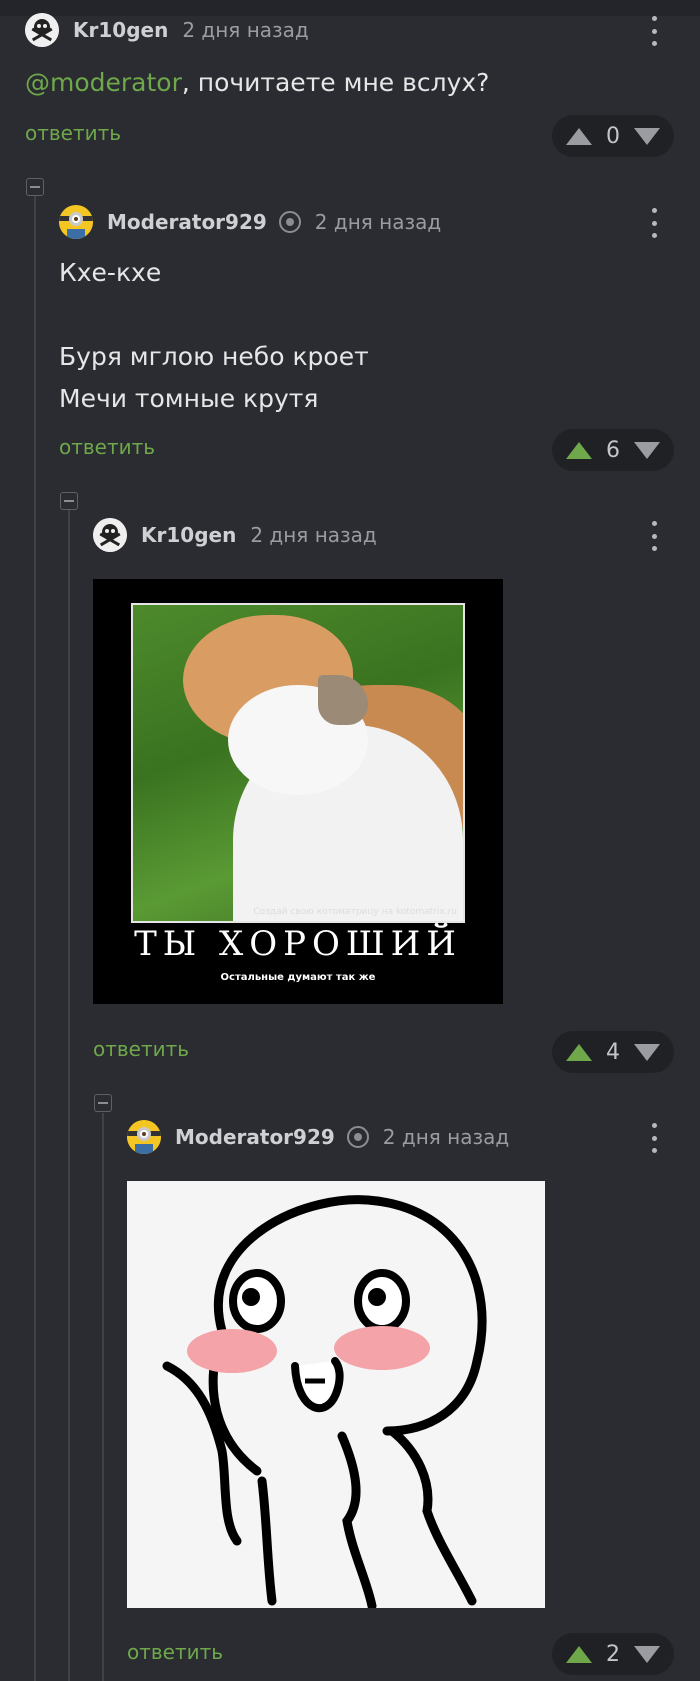 The image size is (700, 1681). I want to click on blushing-stickman-drawing, so click(324, 1401).